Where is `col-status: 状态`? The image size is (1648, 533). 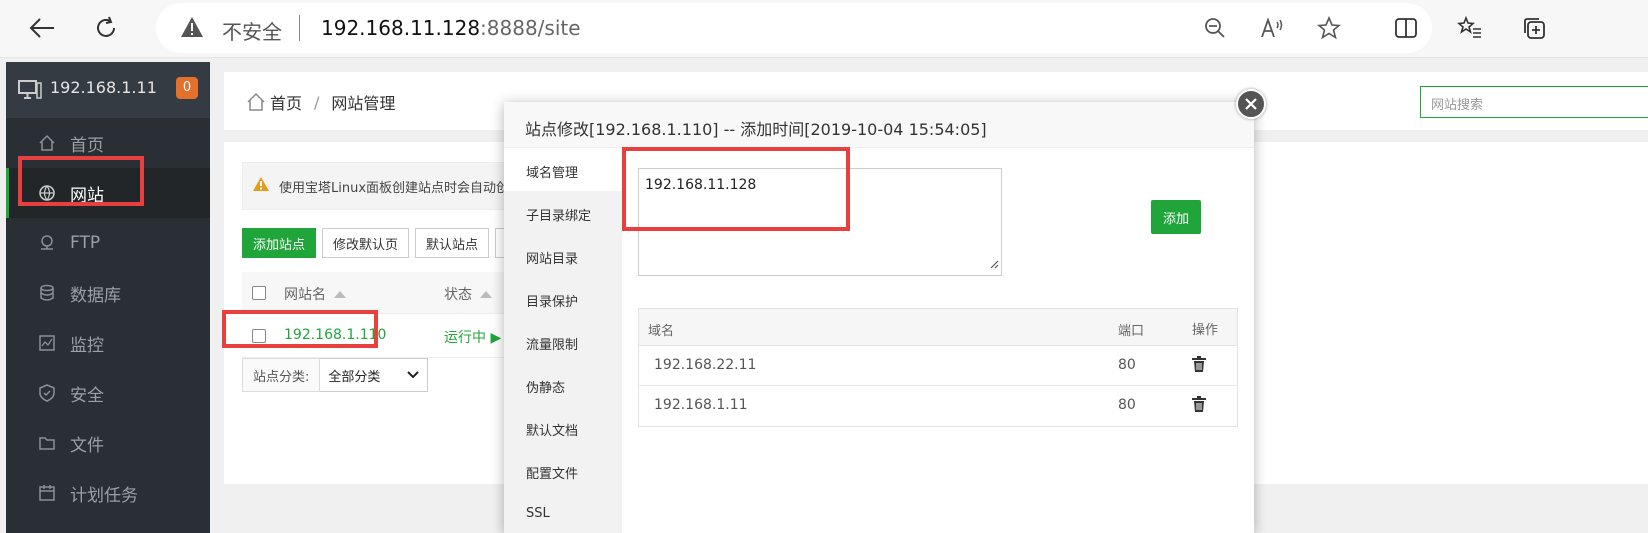
col-status: 状态 is located at coordinates (468, 294).